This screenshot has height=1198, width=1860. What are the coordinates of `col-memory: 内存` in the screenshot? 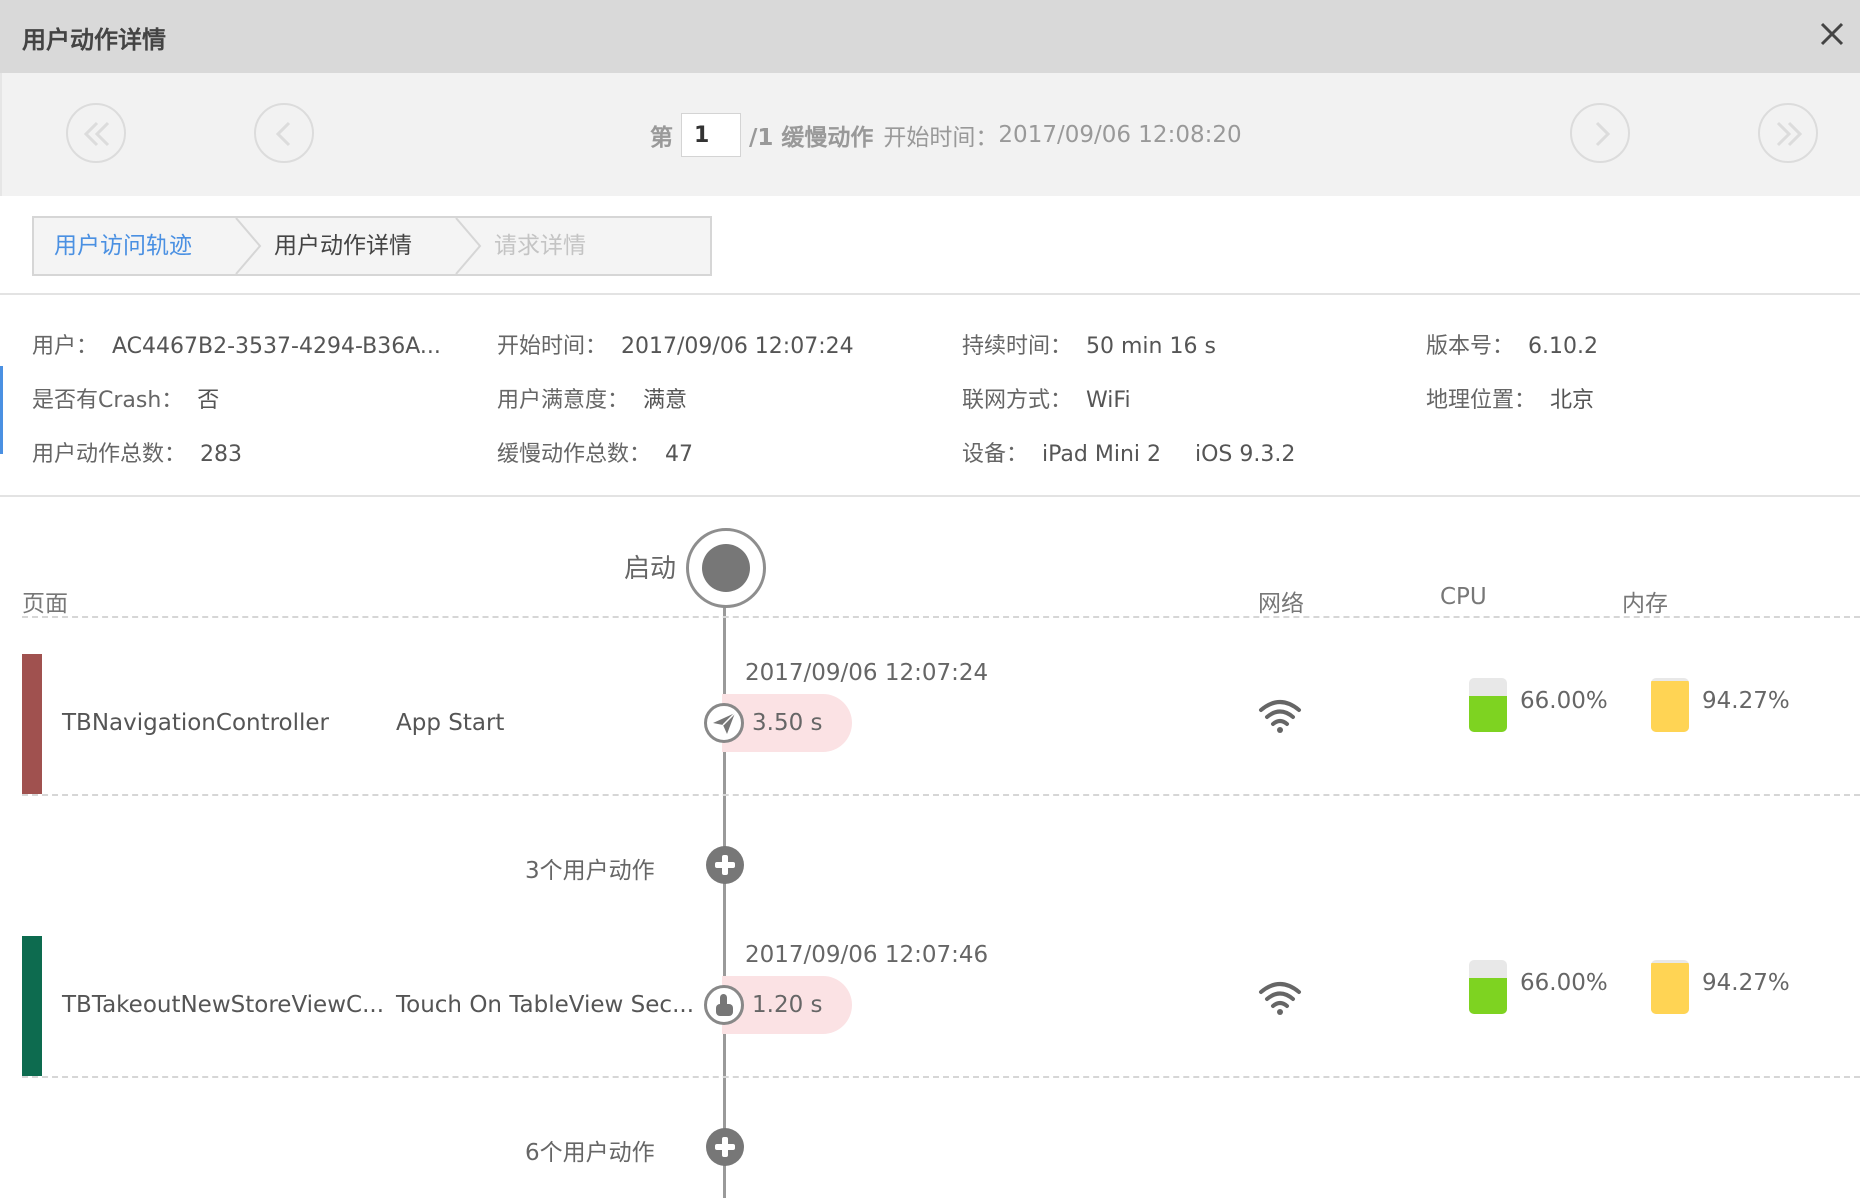 It's located at (1645, 604).